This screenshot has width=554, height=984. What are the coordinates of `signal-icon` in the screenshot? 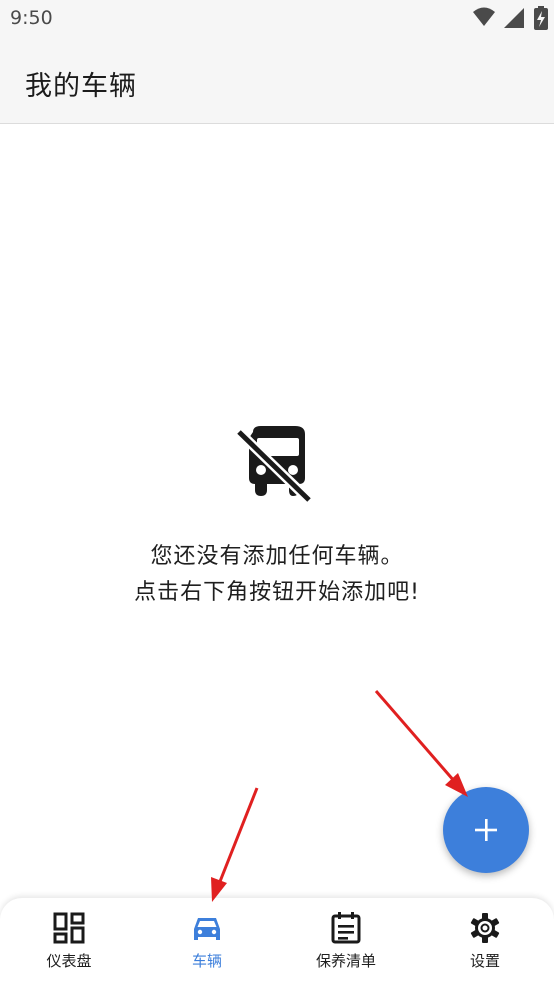 It's located at (514, 18).